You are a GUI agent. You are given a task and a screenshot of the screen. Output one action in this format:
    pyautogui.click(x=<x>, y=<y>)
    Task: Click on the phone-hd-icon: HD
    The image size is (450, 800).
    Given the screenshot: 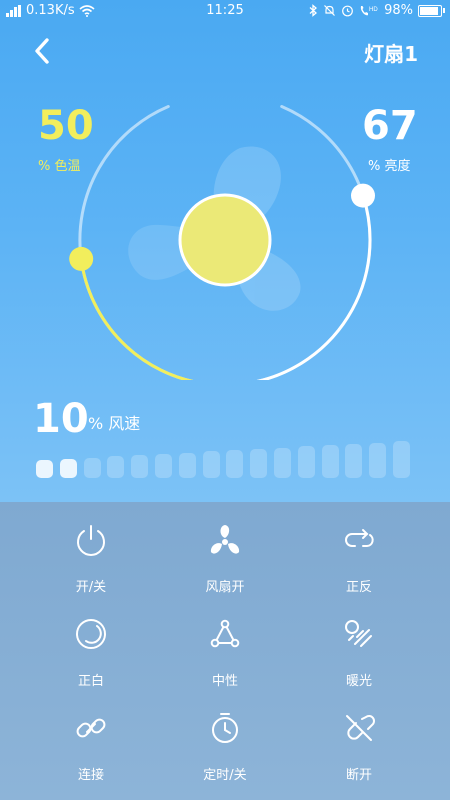 What is the action you would take?
    pyautogui.click(x=369, y=11)
    